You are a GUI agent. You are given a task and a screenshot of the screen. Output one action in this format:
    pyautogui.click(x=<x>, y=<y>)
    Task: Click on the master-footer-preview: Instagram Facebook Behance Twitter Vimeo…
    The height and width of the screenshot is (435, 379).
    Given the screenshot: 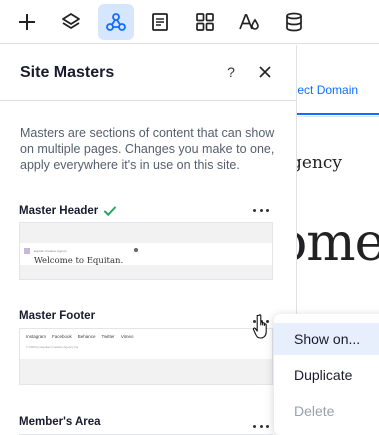 What is the action you would take?
    pyautogui.click(x=146, y=356)
    